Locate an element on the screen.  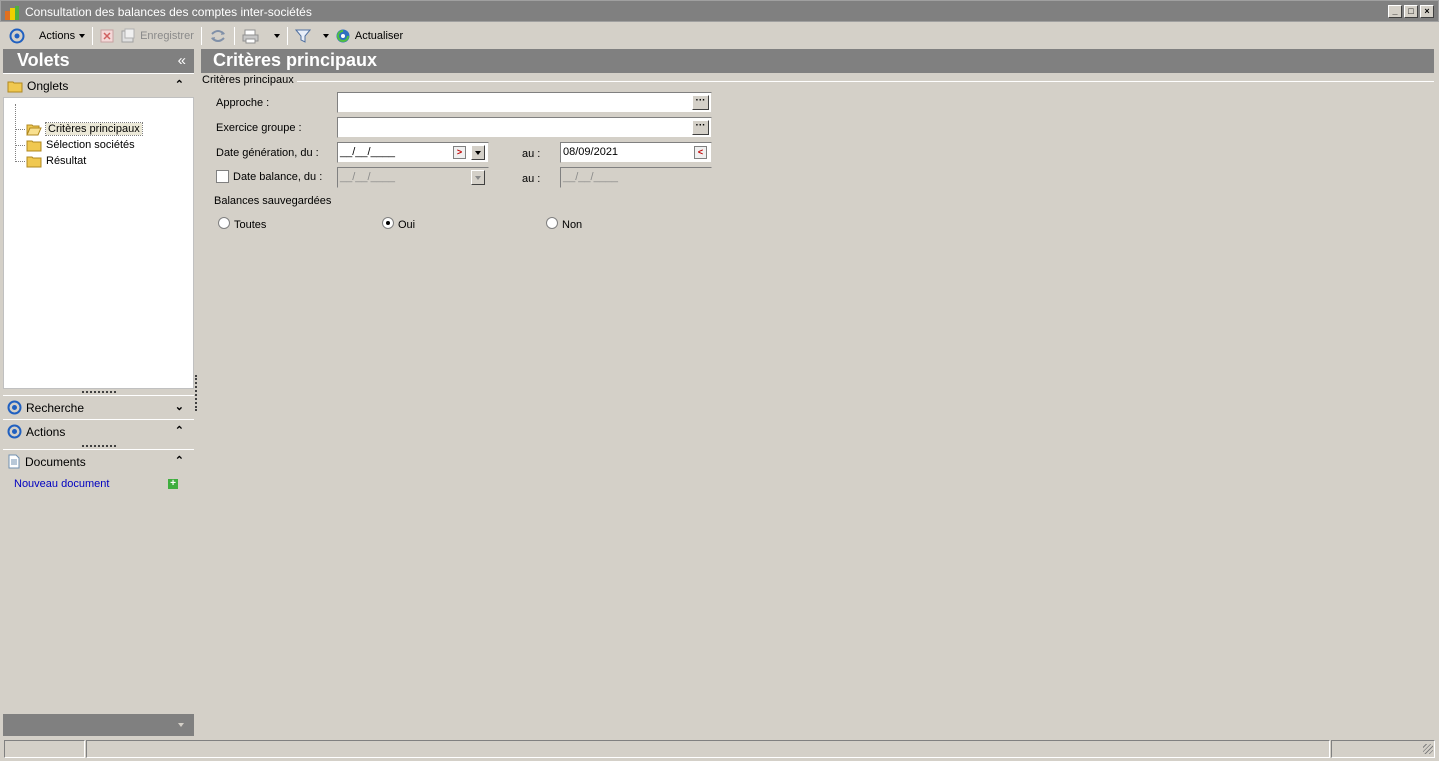
delete-icon is located at coordinates (107, 36).